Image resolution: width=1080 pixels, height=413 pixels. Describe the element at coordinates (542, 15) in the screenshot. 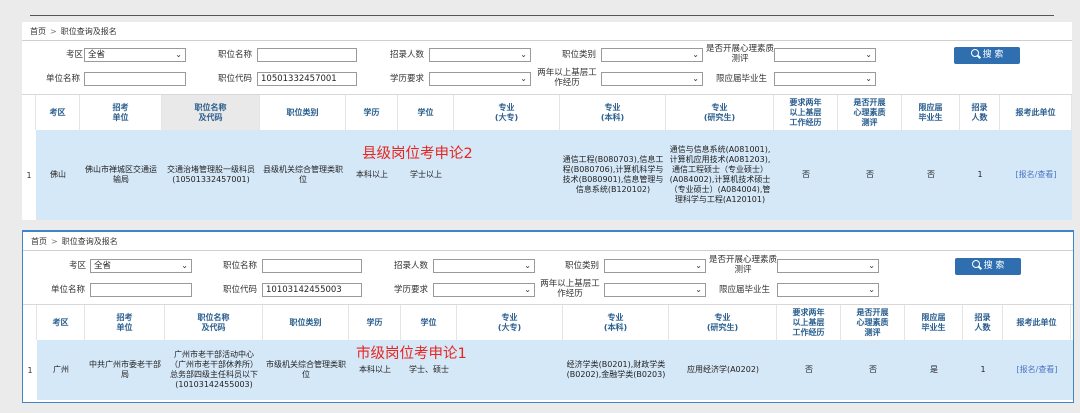

I see `top-divider` at that location.